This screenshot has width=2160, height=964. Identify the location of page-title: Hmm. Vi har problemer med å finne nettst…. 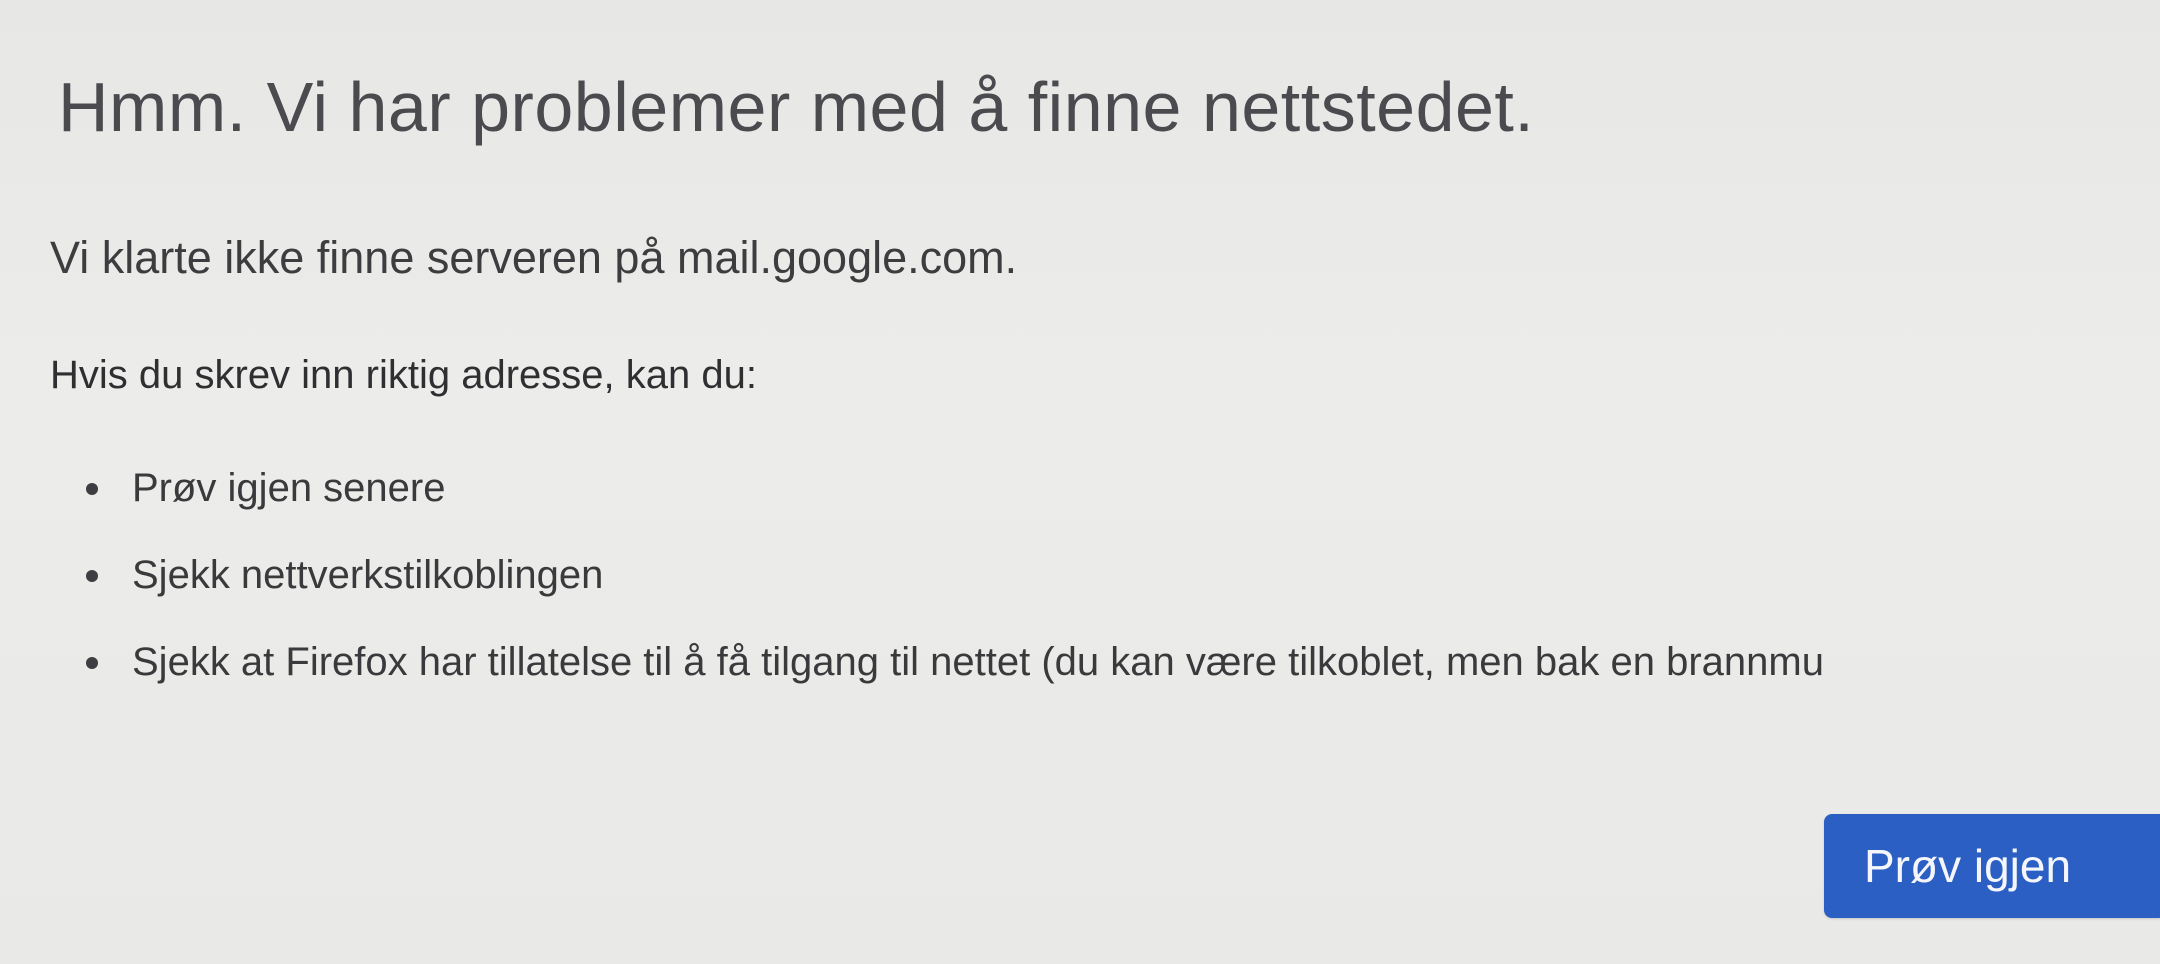
(796, 107).